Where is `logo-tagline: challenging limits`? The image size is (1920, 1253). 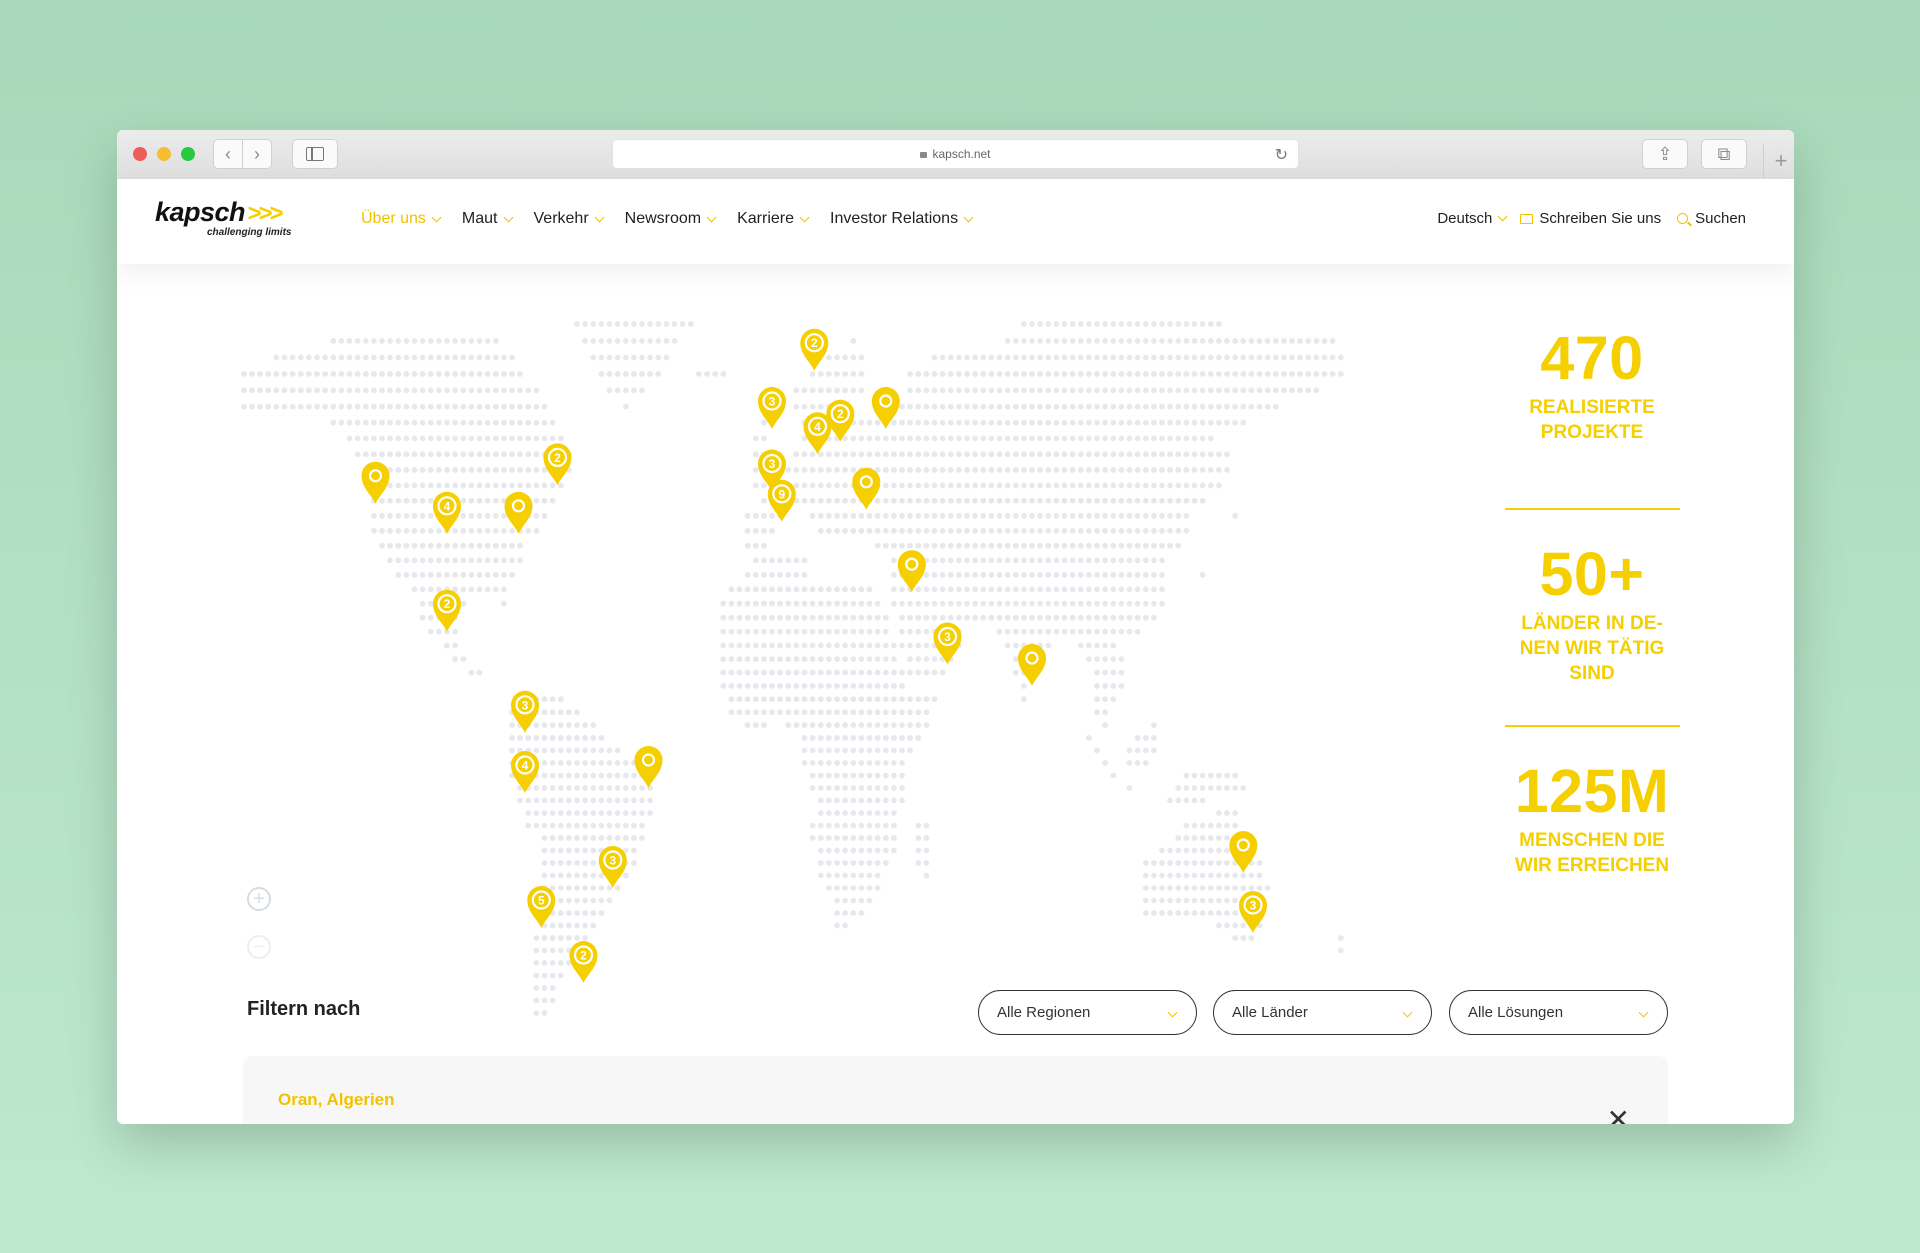
logo-tagline: challenging limits is located at coordinates (249, 232).